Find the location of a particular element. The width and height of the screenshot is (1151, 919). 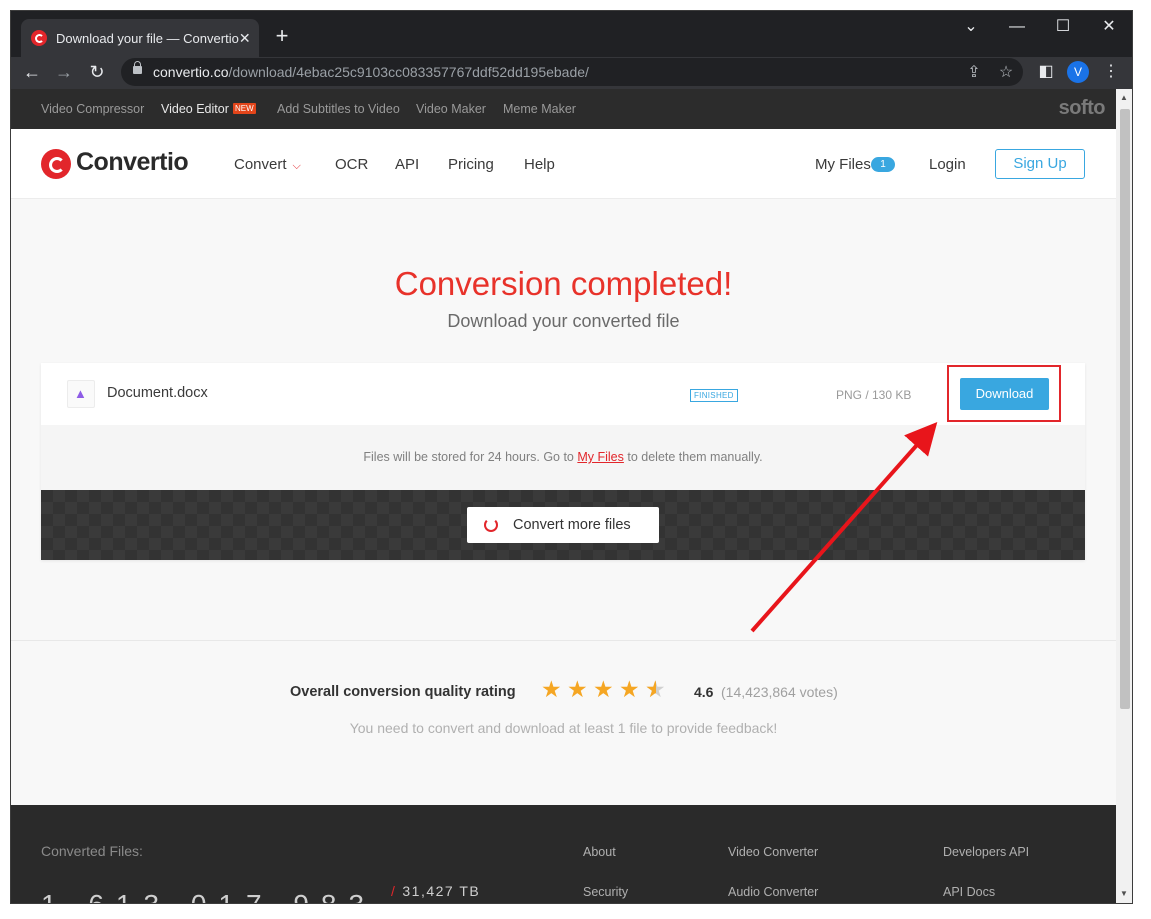

close-window-button: ✕ is located at coordinates (1109, 27).